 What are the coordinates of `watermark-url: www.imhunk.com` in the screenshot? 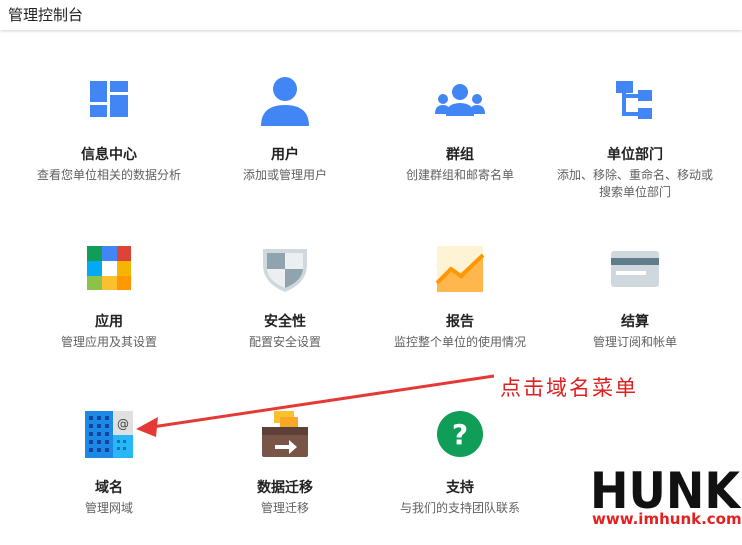 It's located at (667, 519).